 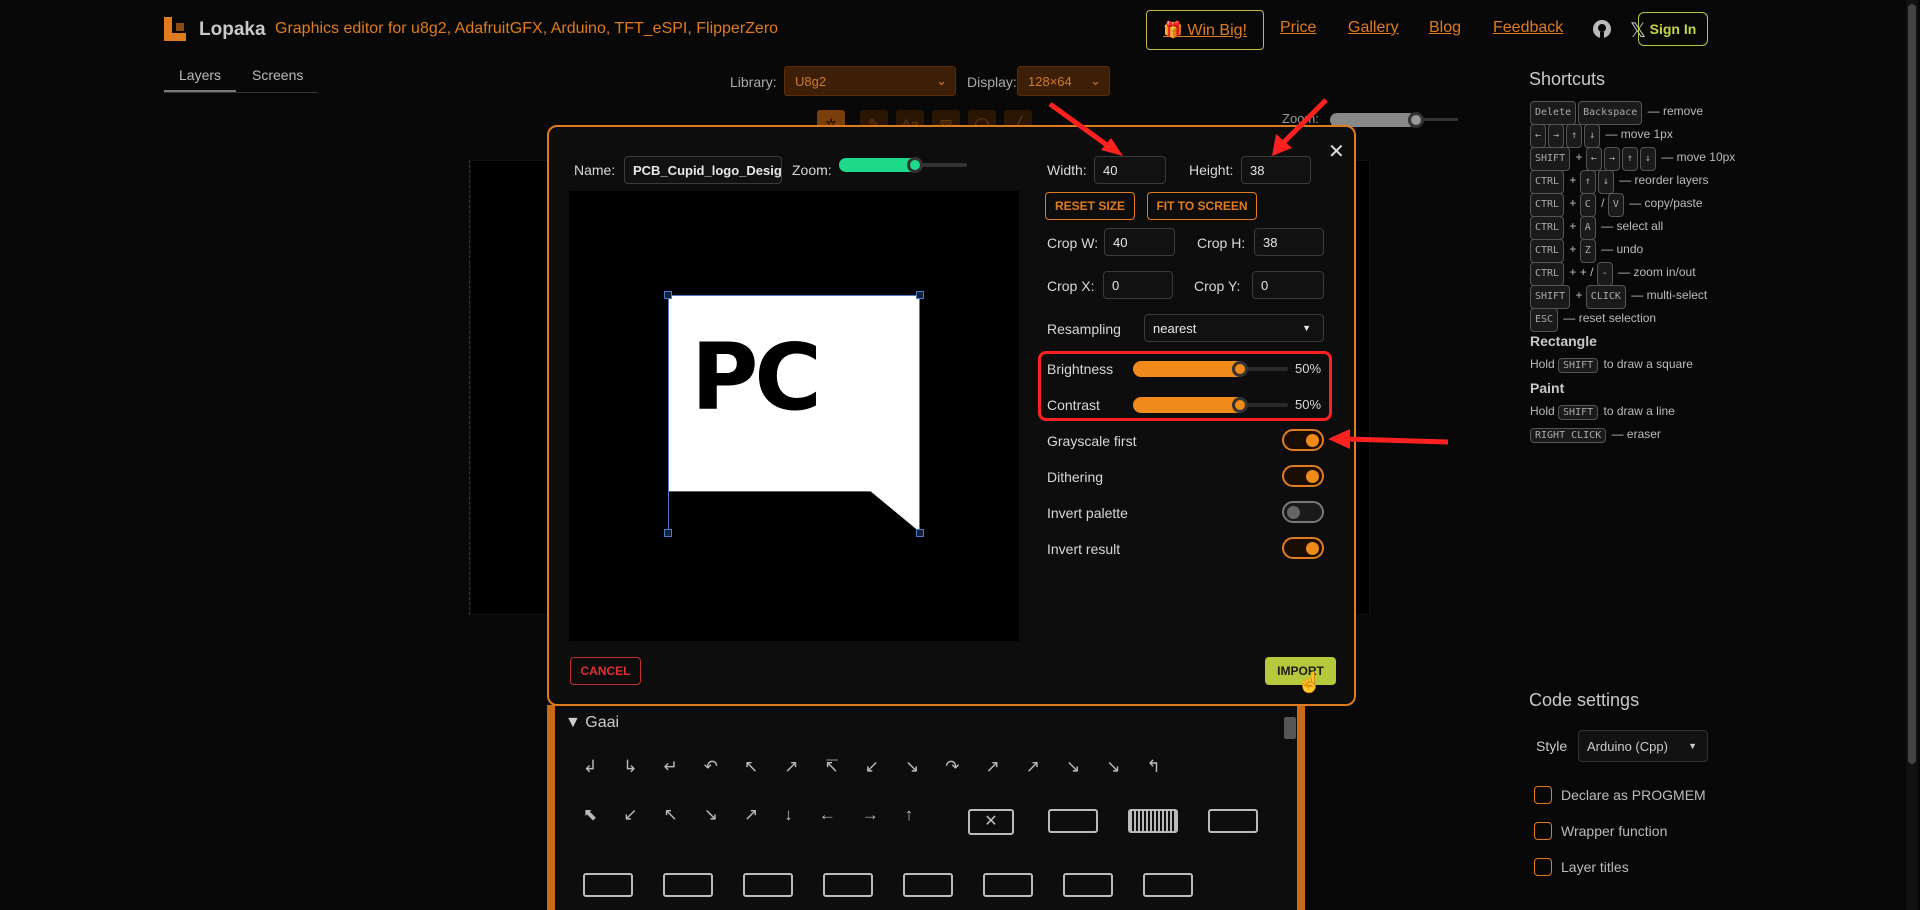 What do you see at coordinates (1543, 831) in the screenshot?
I see `wrapper-function-checkbox` at bounding box center [1543, 831].